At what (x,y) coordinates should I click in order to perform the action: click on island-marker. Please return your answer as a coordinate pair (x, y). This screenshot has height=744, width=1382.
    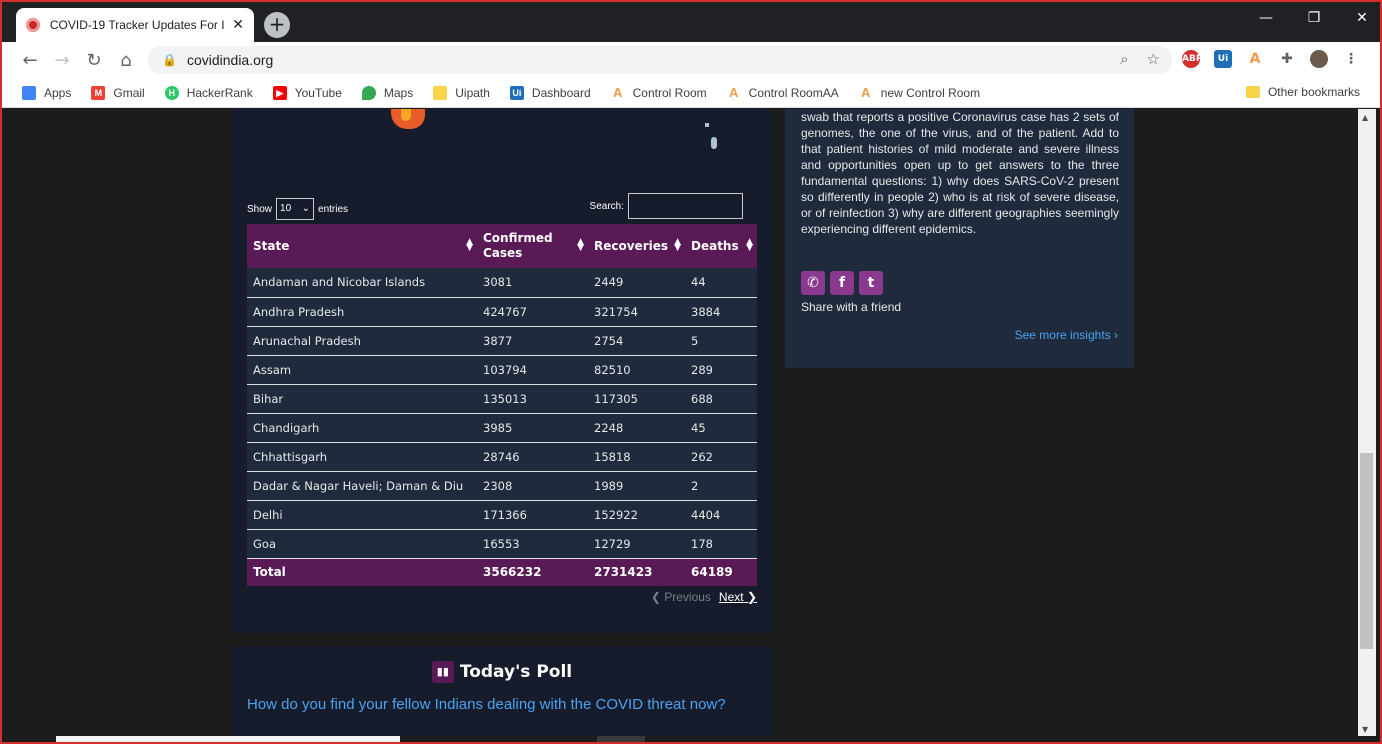
    Looking at the image, I should click on (714, 143).